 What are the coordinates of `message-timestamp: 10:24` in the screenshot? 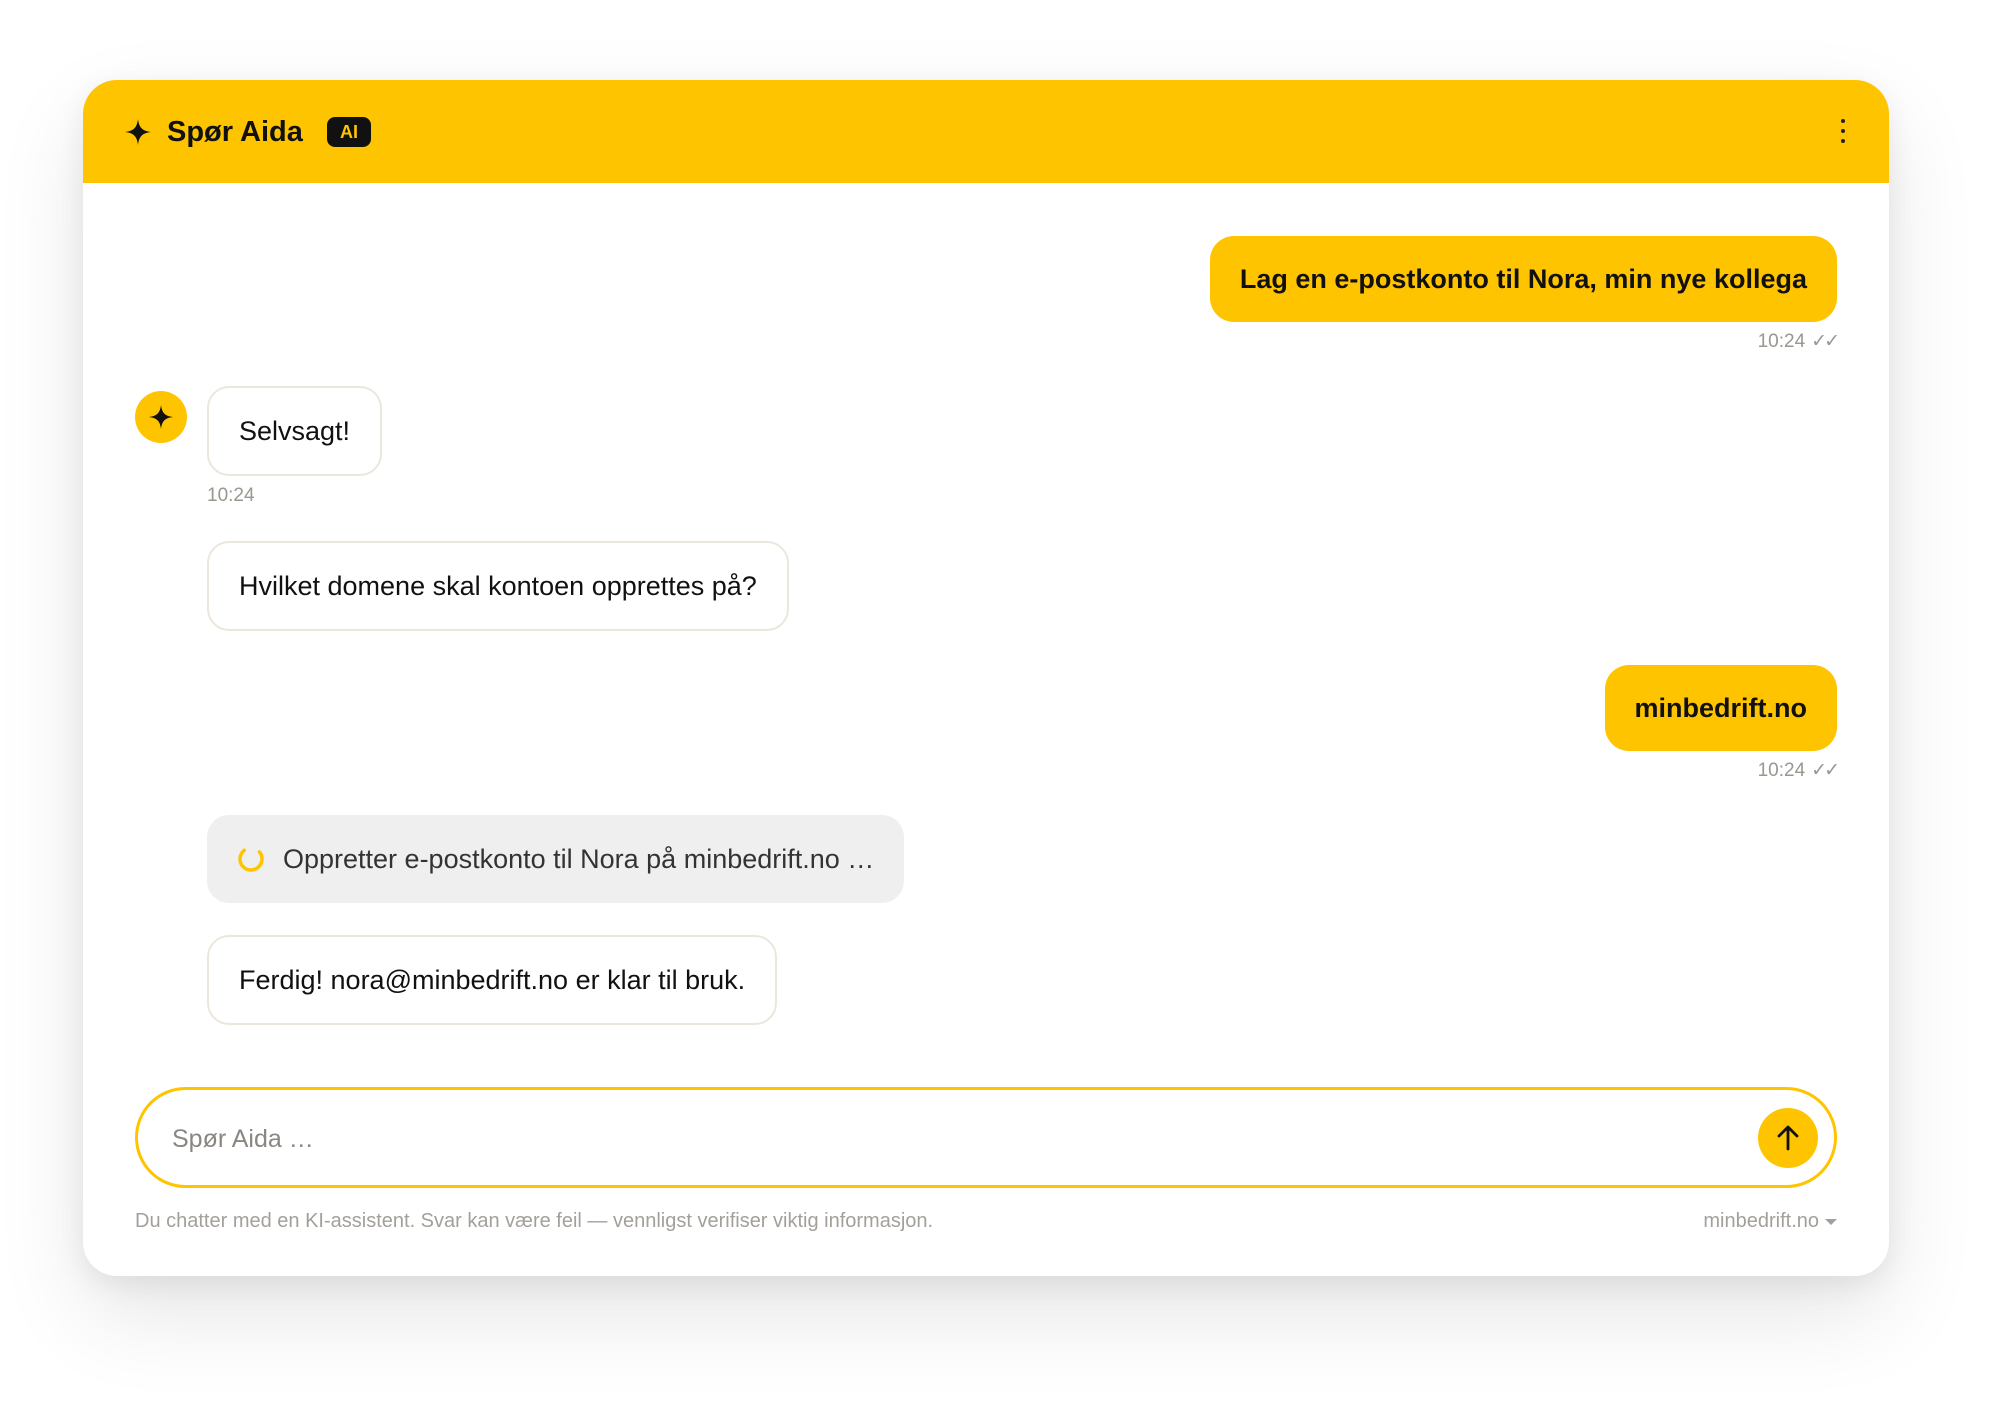 It's located at (231, 495).